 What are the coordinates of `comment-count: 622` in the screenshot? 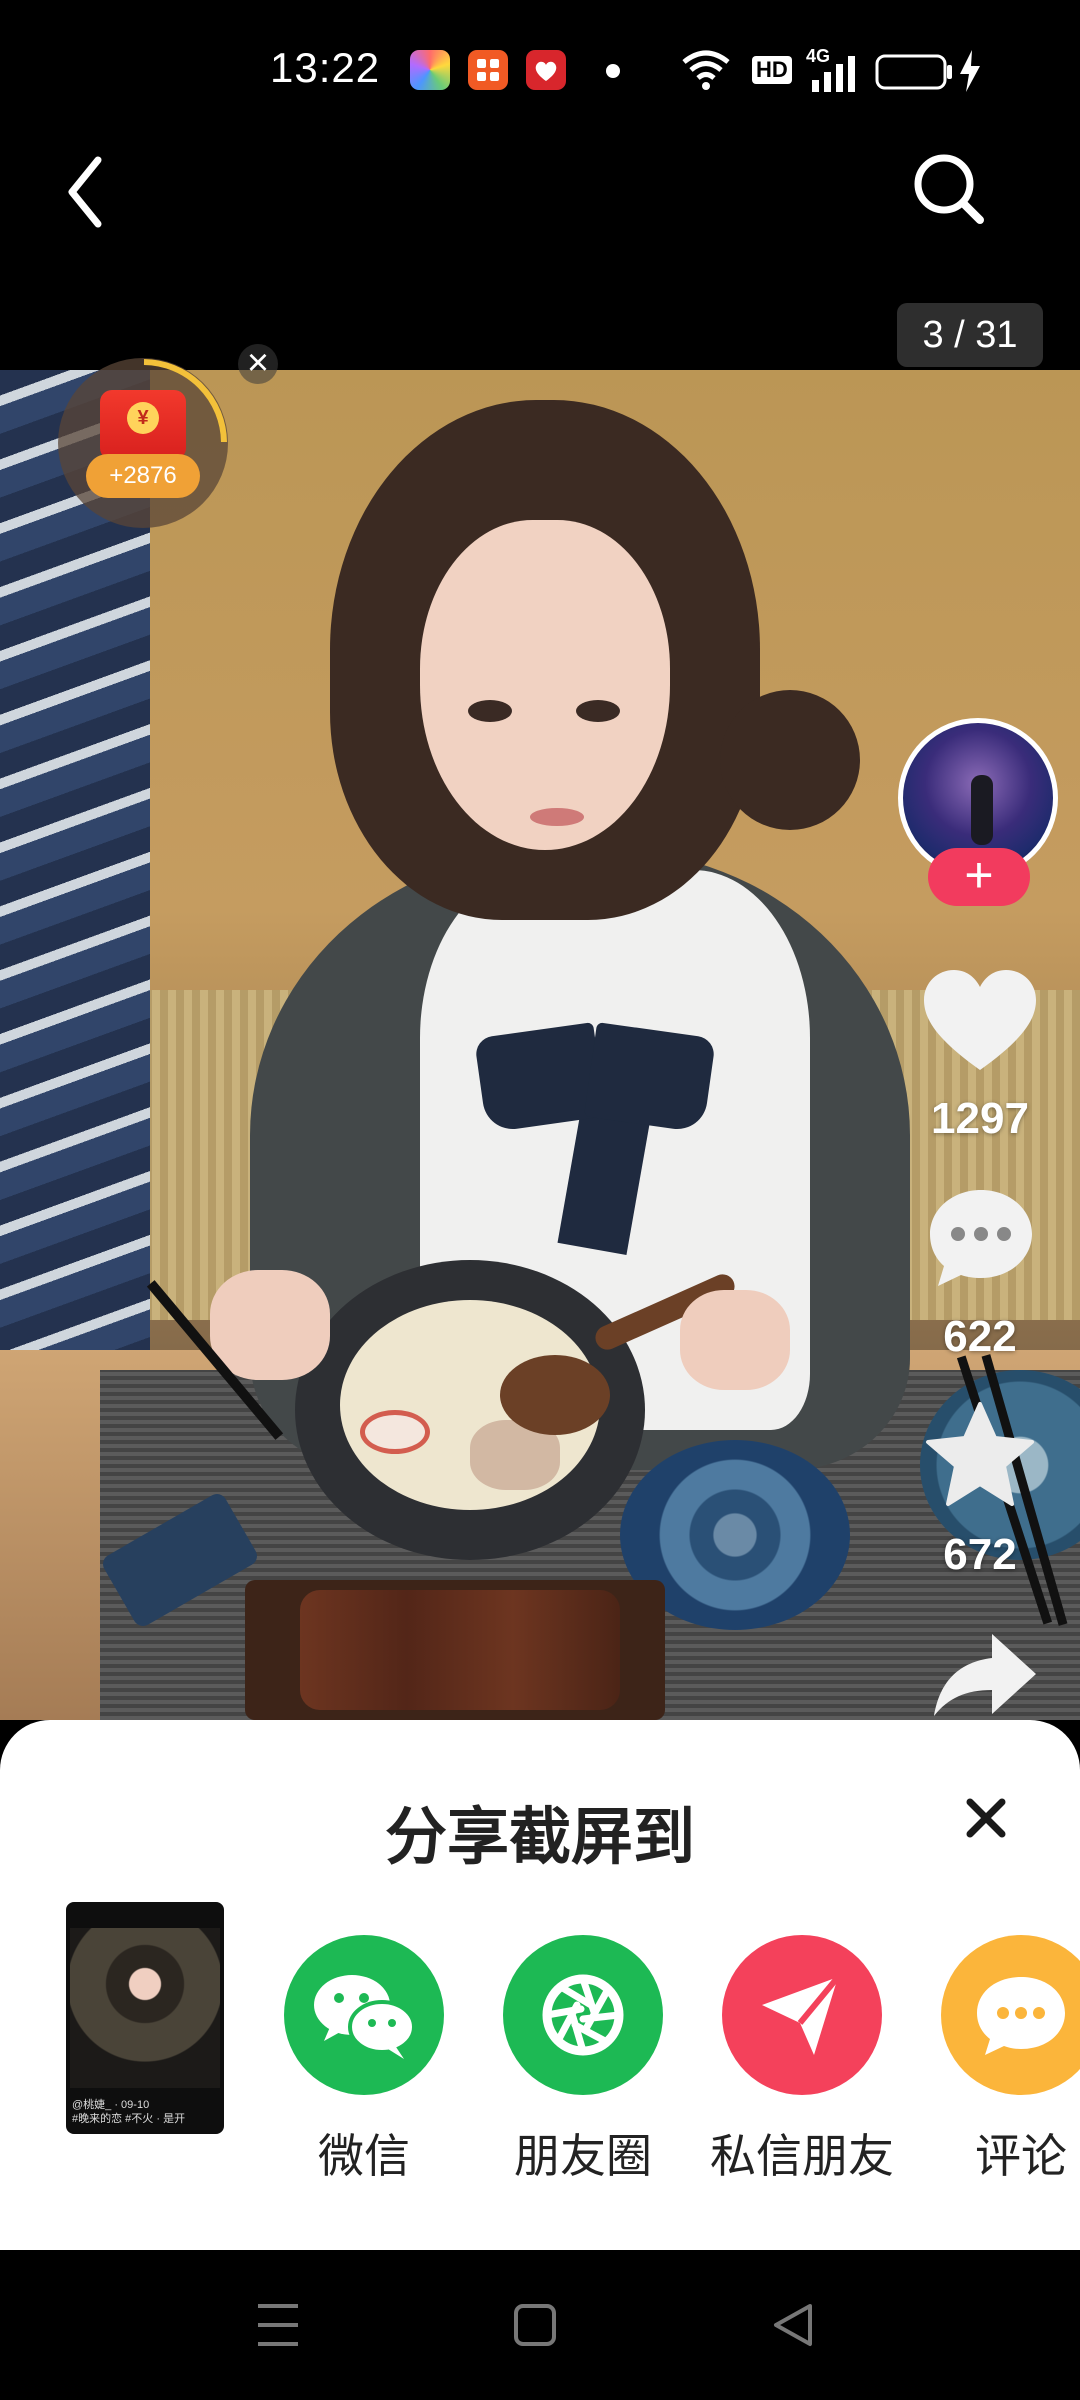 It's located at (980, 1336).